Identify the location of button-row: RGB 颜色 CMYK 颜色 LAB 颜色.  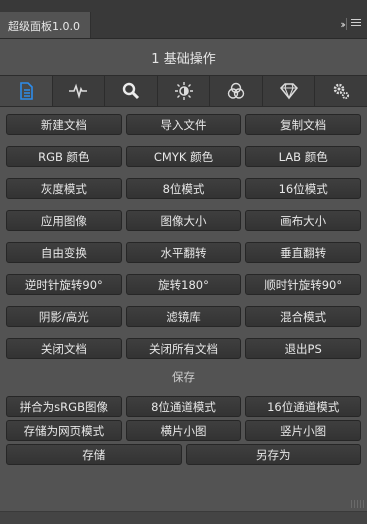
(184, 156).